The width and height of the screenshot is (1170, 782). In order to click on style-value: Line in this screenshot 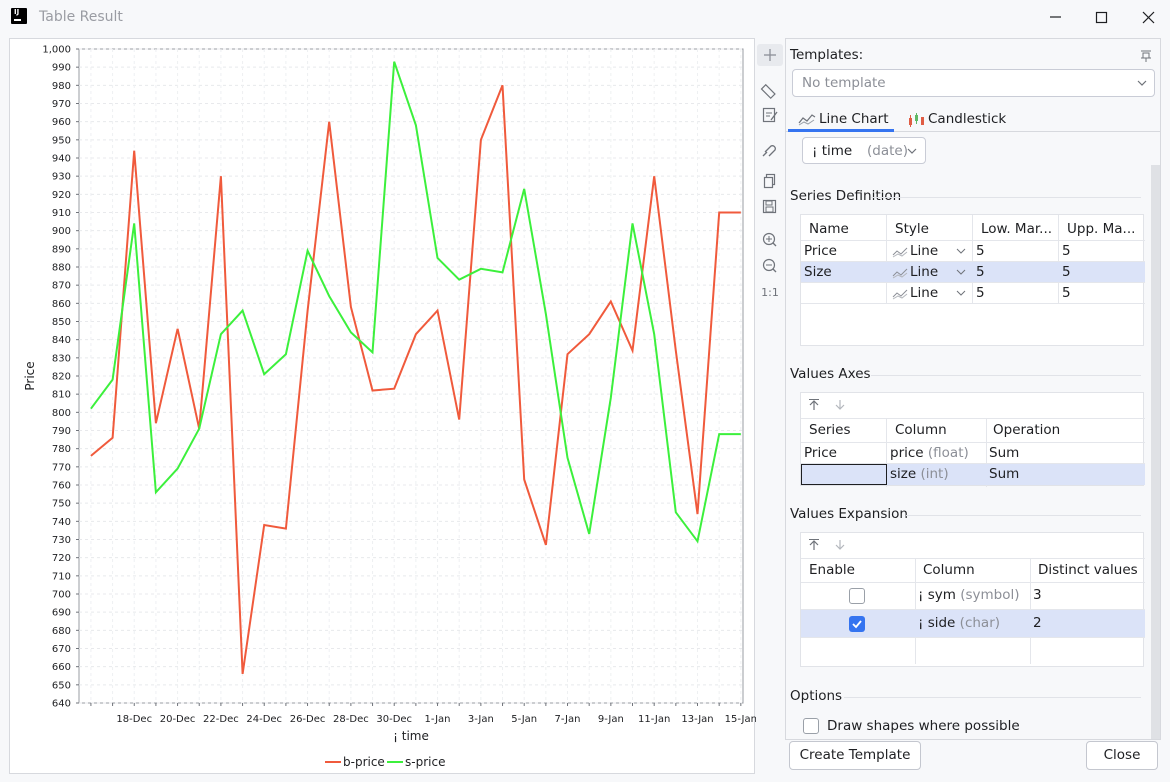, I will do `click(924, 293)`.